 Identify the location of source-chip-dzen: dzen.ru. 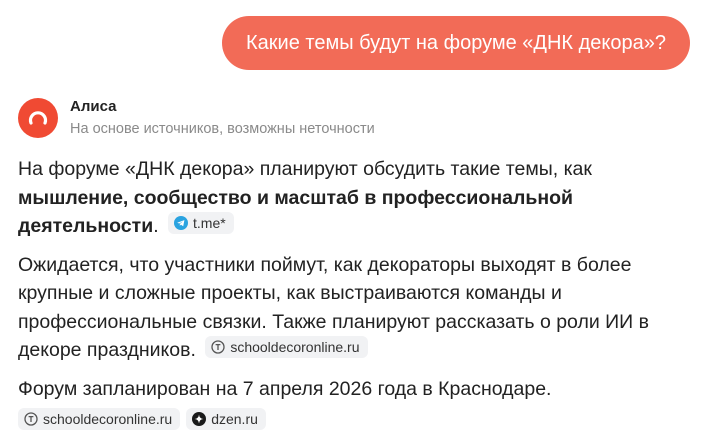
(226, 419).